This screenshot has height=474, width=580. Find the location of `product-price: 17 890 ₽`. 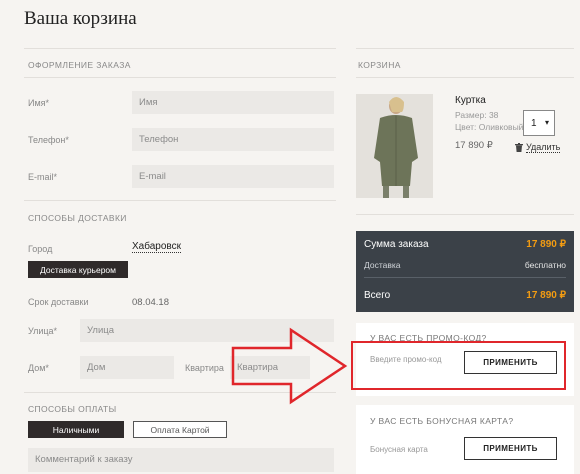

product-price: 17 890 ₽ is located at coordinates (474, 145).